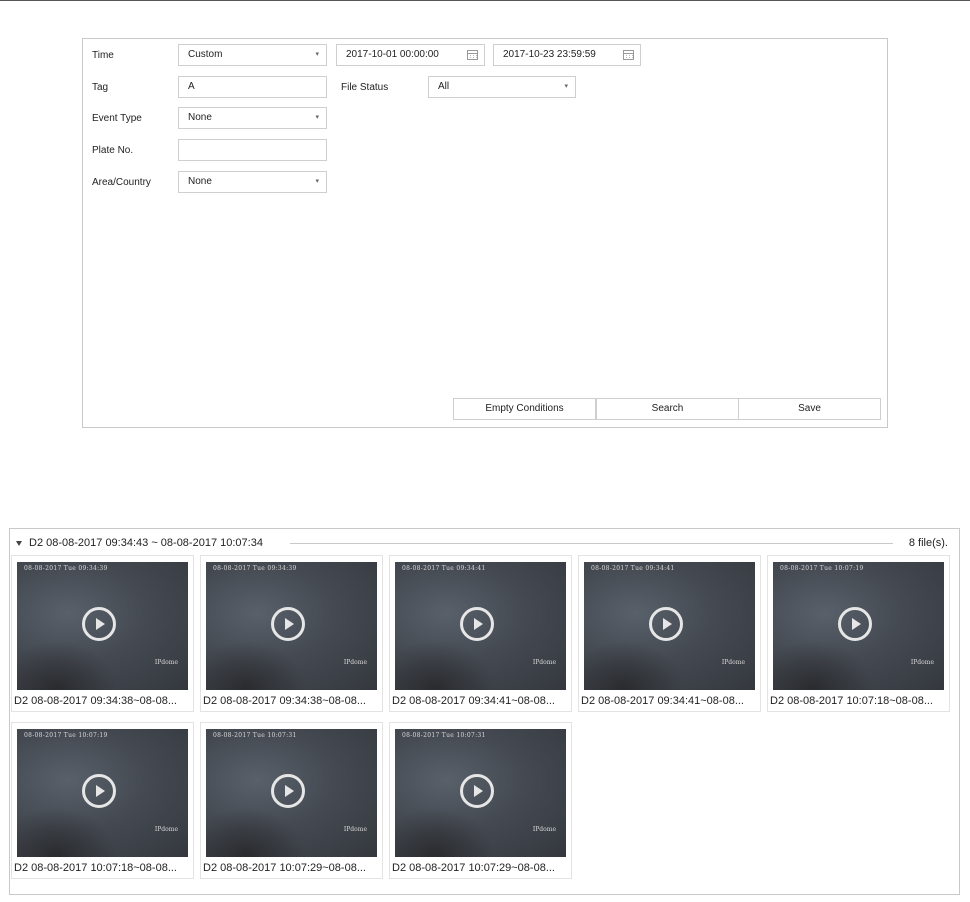  What do you see at coordinates (524, 409) in the screenshot?
I see `empty-conditions-button: Empty Conditions` at bounding box center [524, 409].